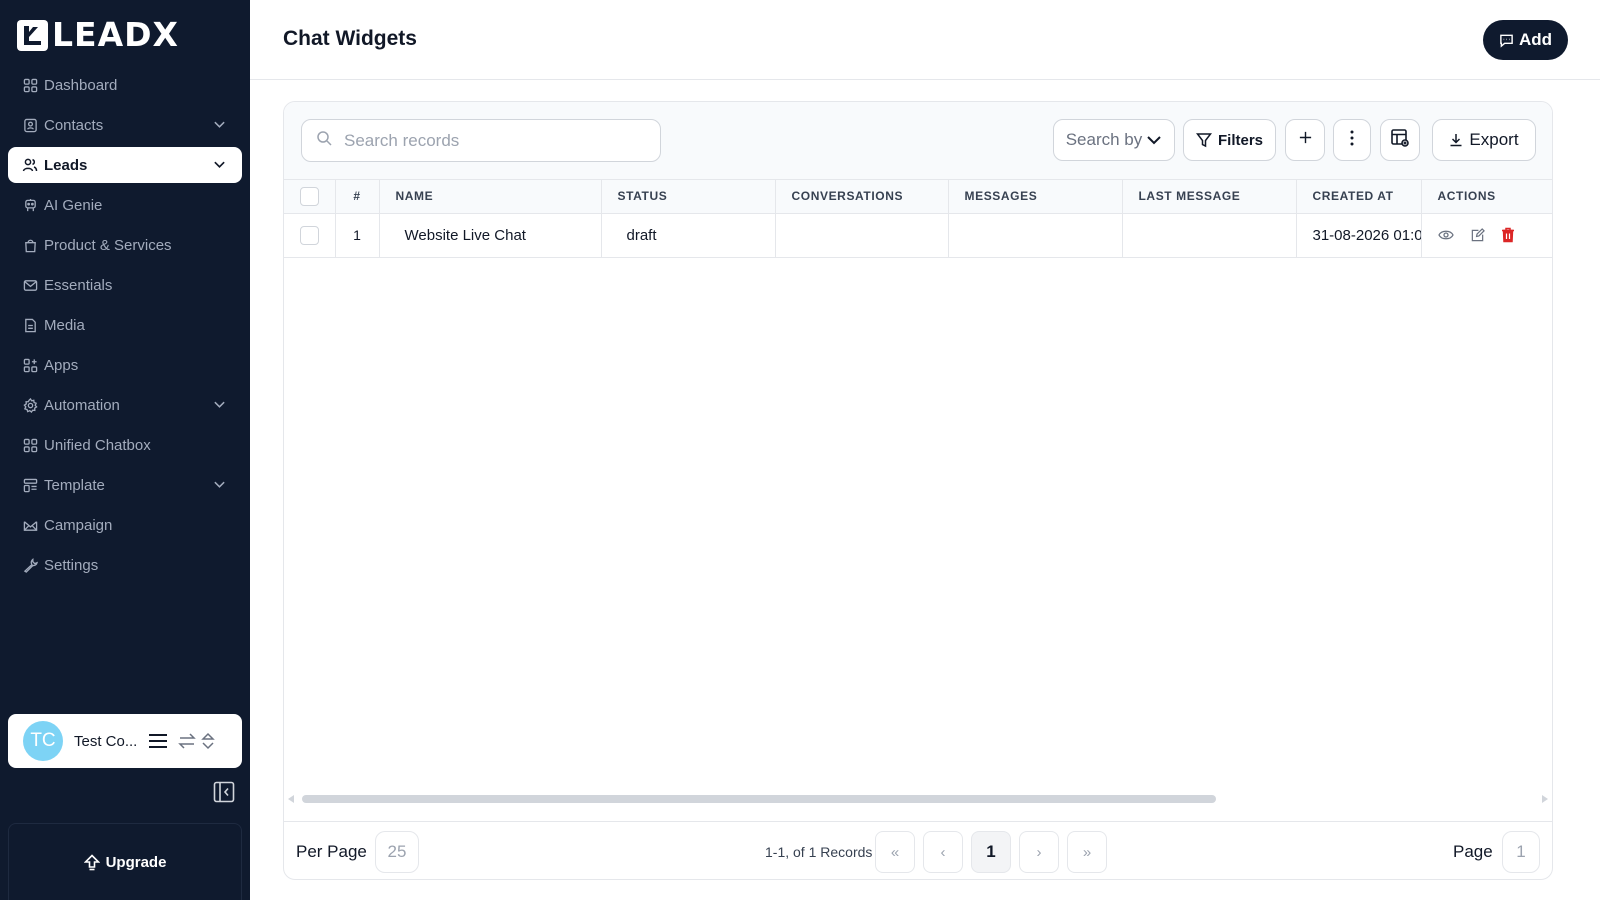  What do you see at coordinates (688, 197) in the screenshot?
I see `column-header-status: STATUS` at bounding box center [688, 197].